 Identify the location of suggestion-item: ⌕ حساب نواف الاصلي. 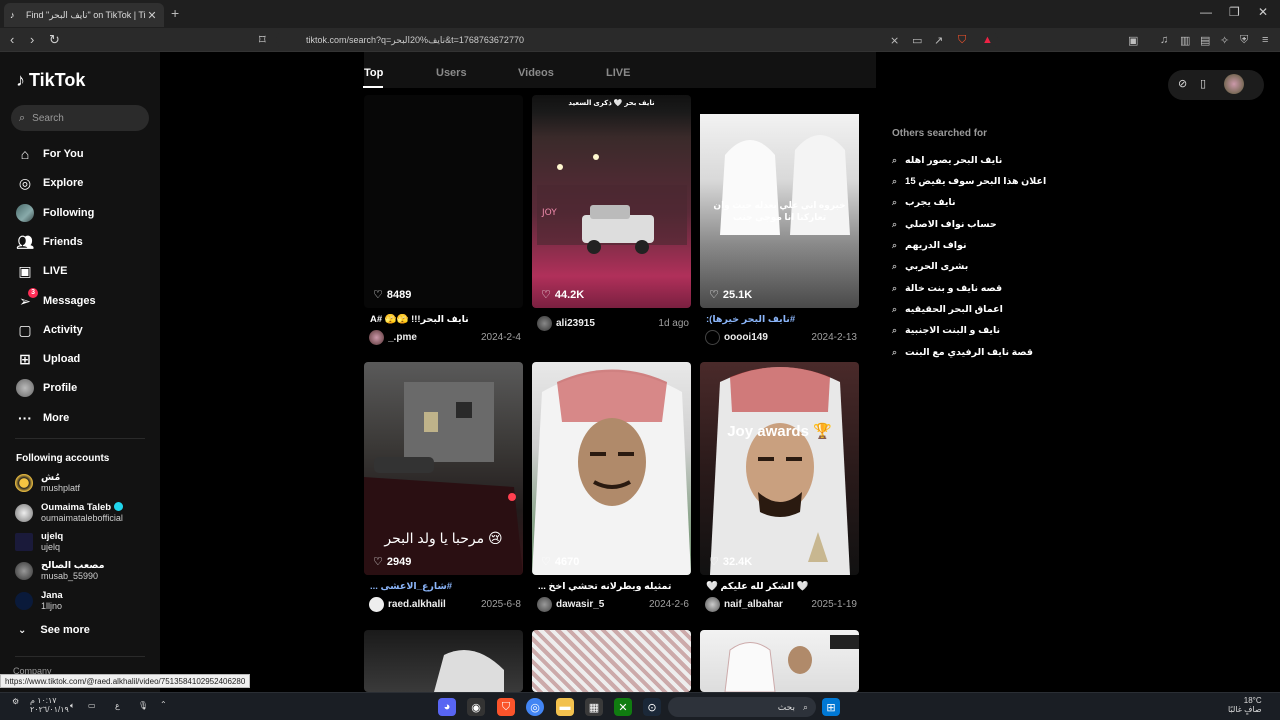
(944, 224).